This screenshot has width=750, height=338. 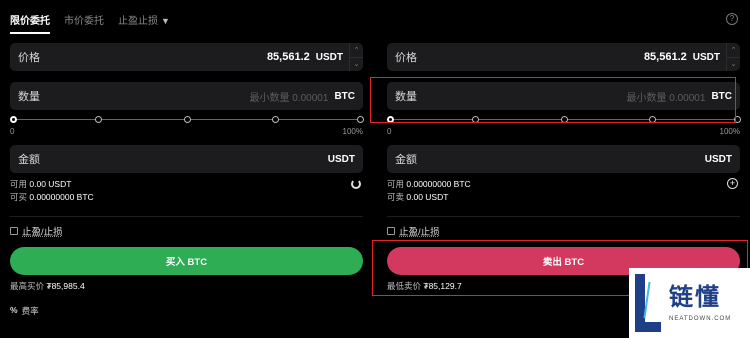 What do you see at coordinates (563, 231) in the screenshot?
I see `sell-tpsl-toggle: 止盈/止损` at bounding box center [563, 231].